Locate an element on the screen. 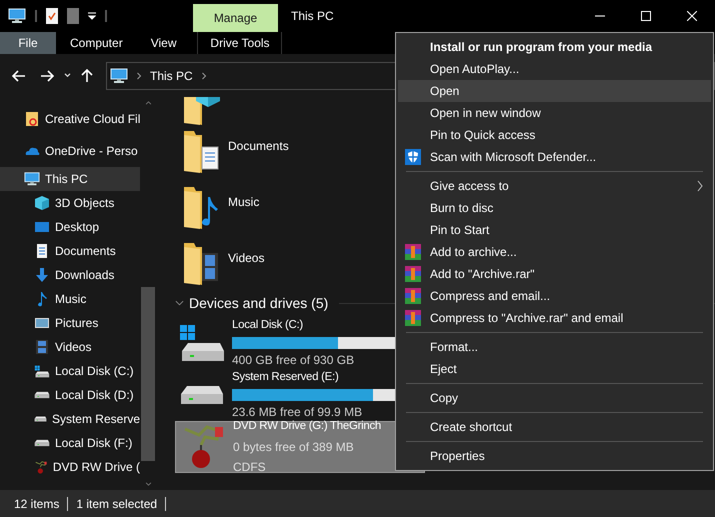 The image size is (715, 517). nav-label: OneDrive - Perso is located at coordinates (91, 151).